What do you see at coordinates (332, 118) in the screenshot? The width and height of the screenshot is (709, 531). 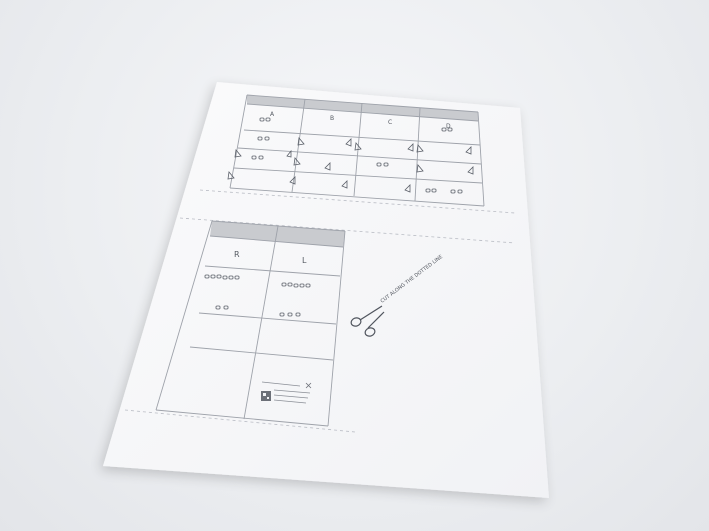 I see `header-b: B` at bounding box center [332, 118].